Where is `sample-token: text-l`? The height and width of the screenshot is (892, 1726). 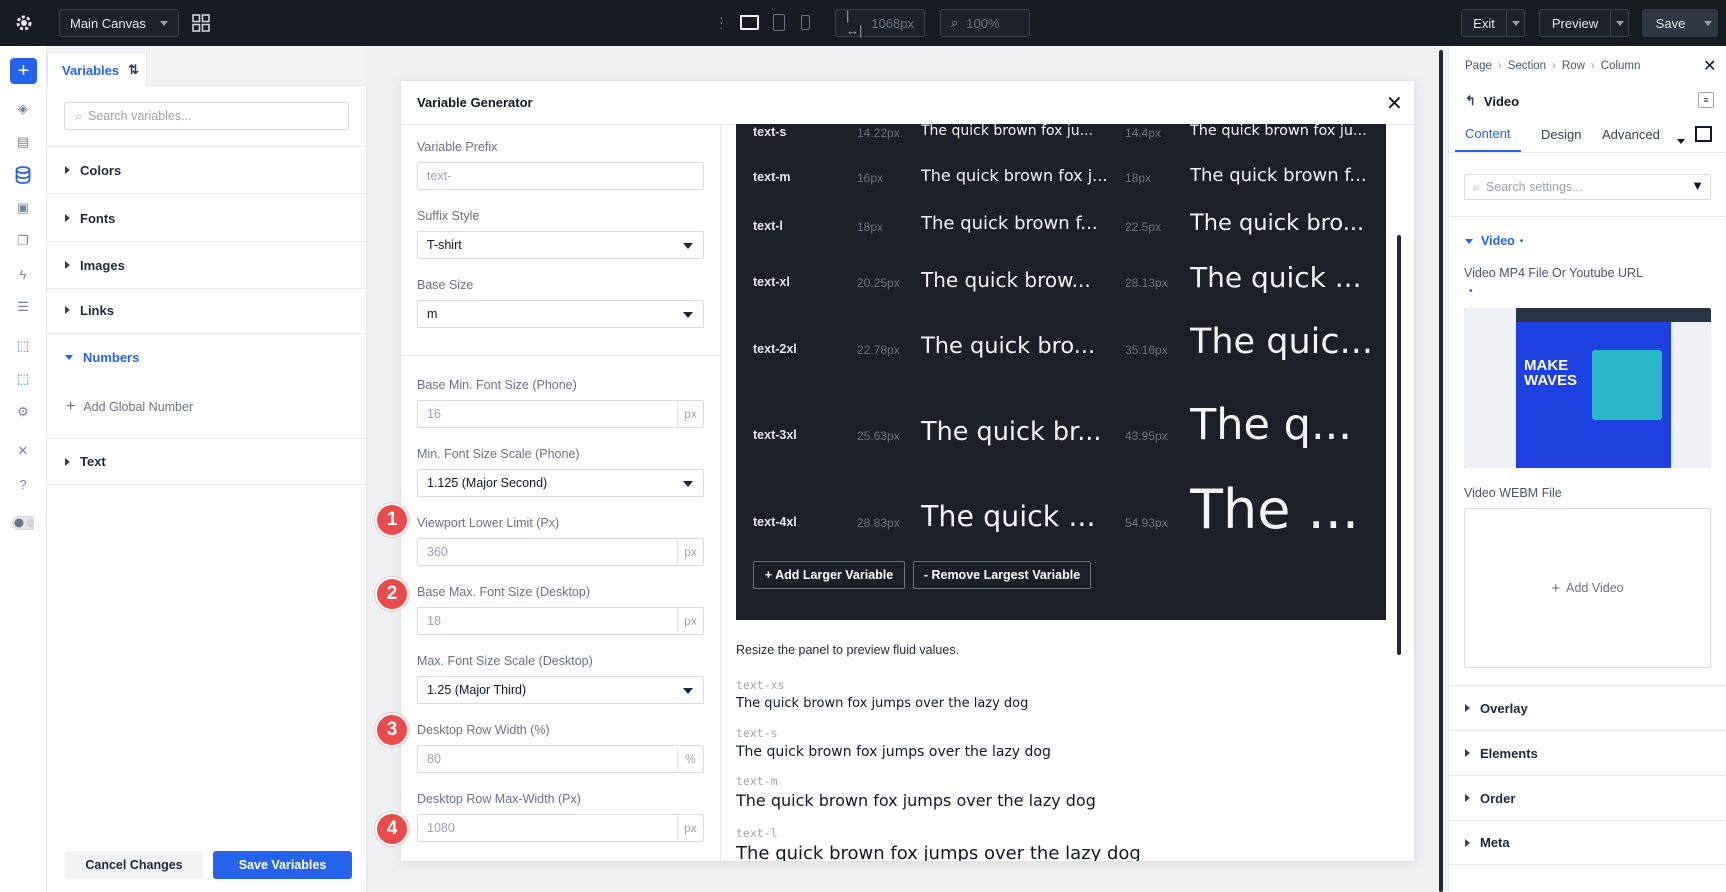
sample-token: text-l is located at coordinates (757, 833).